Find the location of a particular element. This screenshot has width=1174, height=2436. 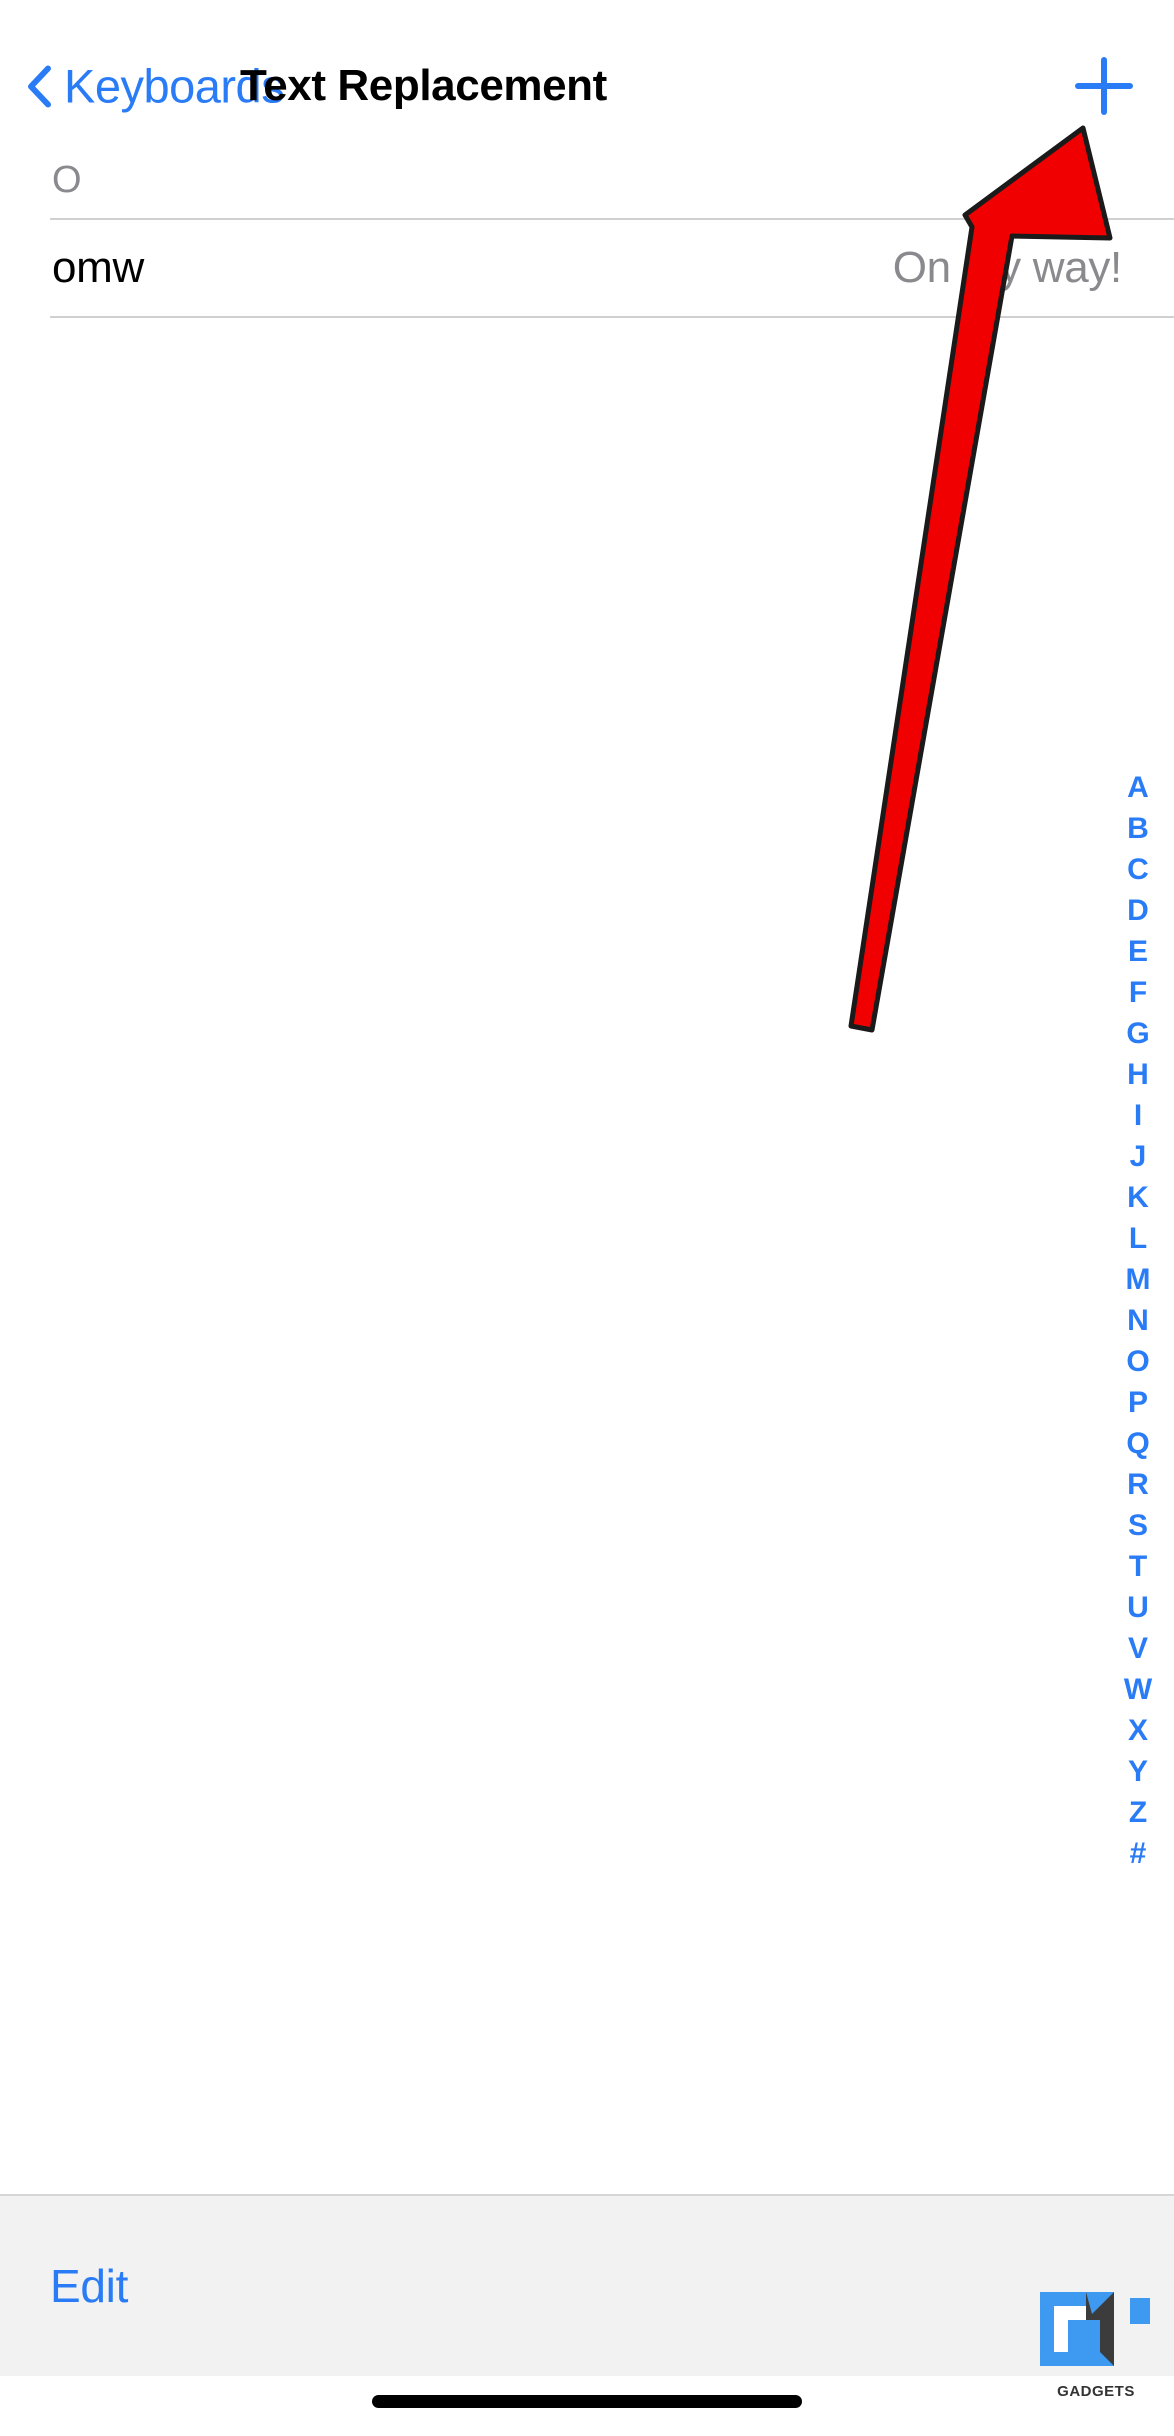

edit-button: Edit is located at coordinates (89, 2286).